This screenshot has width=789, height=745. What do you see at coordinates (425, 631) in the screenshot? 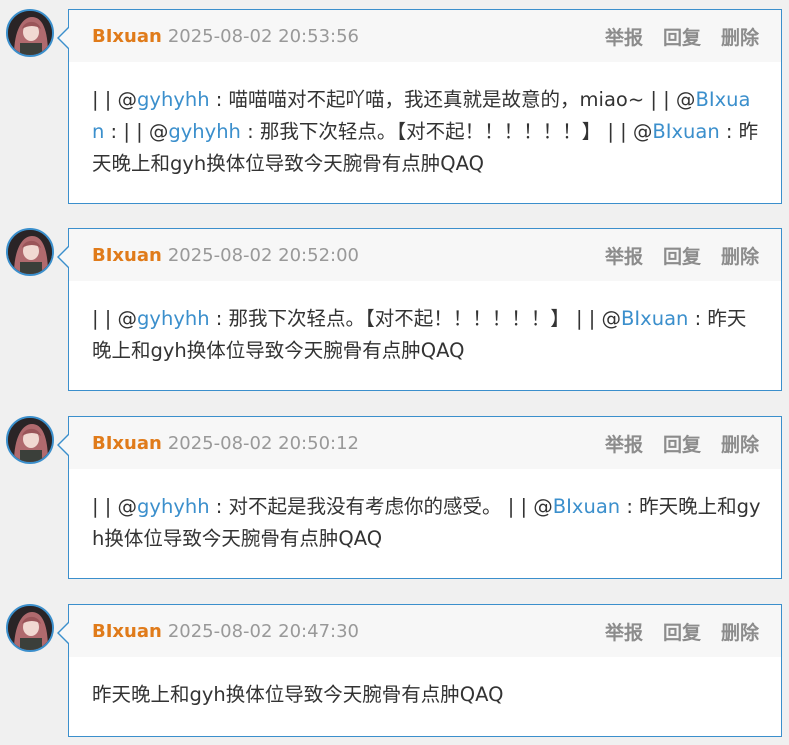
I see `comment-header: BIxuan 2025-08-02 20:47:30 举报 回复 删除` at bounding box center [425, 631].